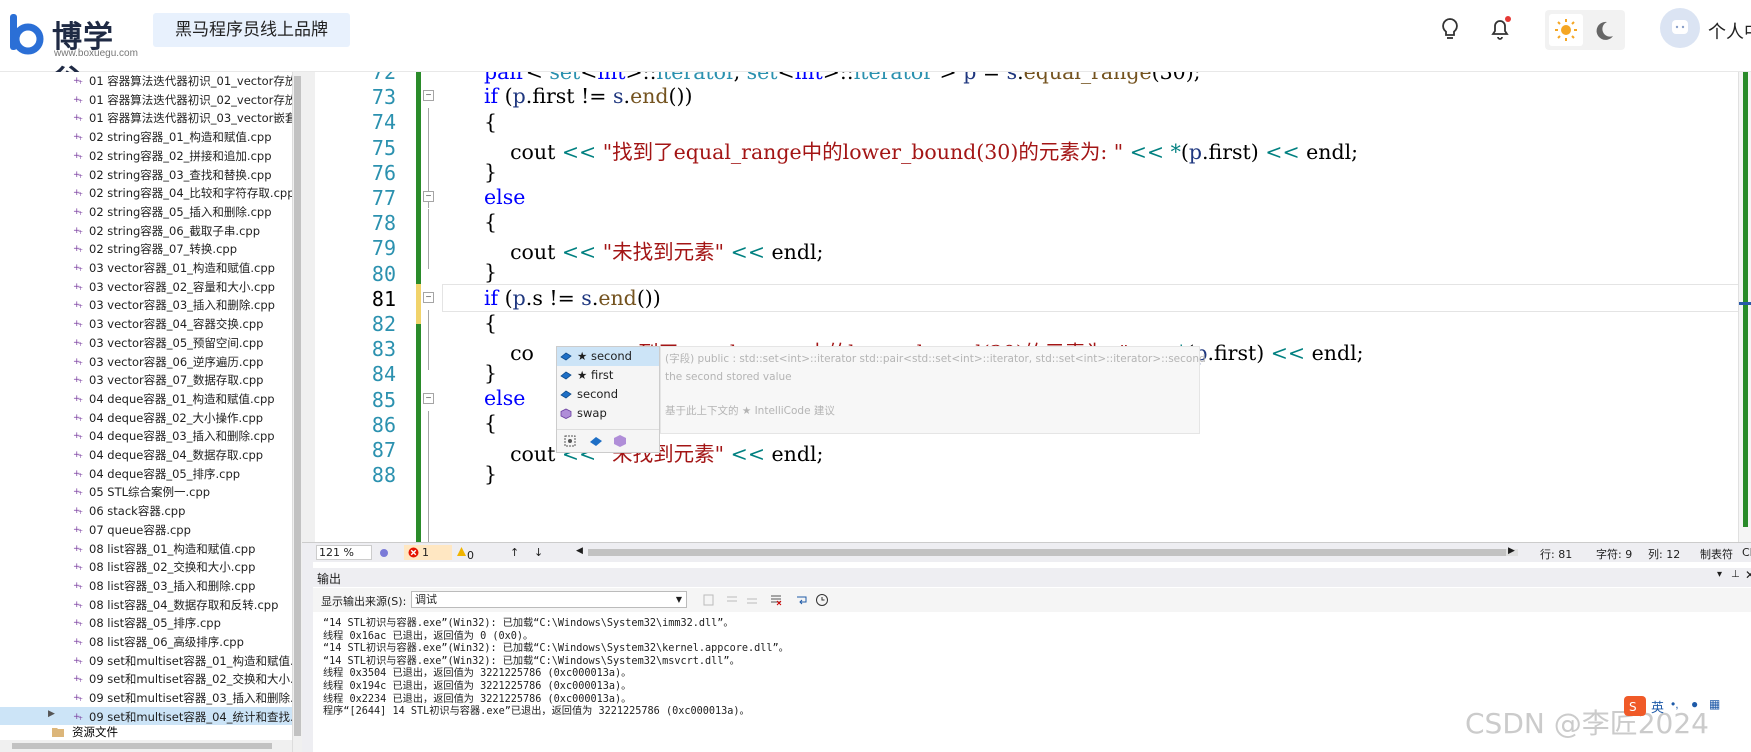  What do you see at coordinates (1716, 554) in the screenshot?
I see `indent-indicator: 制表符` at bounding box center [1716, 554].